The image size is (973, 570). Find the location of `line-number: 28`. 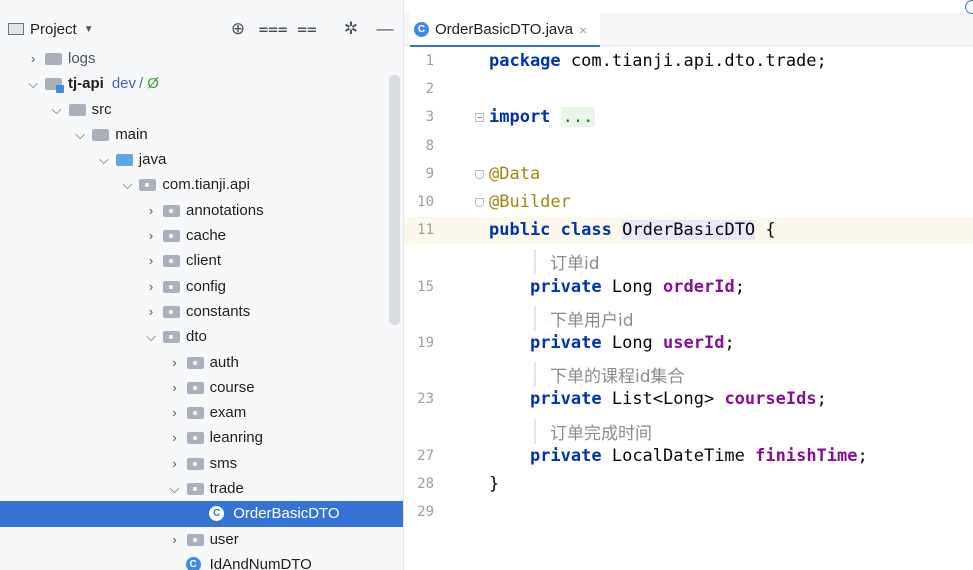

line-number: 28 is located at coordinates (425, 484).